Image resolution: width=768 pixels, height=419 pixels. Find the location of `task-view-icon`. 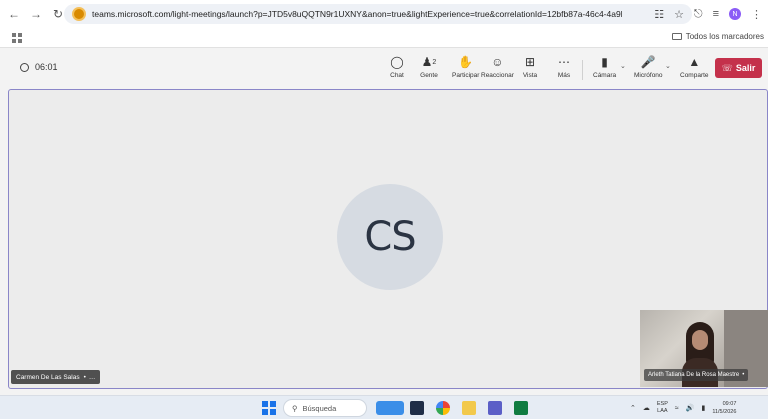

task-view-icon is located at coordinates (417, 408).